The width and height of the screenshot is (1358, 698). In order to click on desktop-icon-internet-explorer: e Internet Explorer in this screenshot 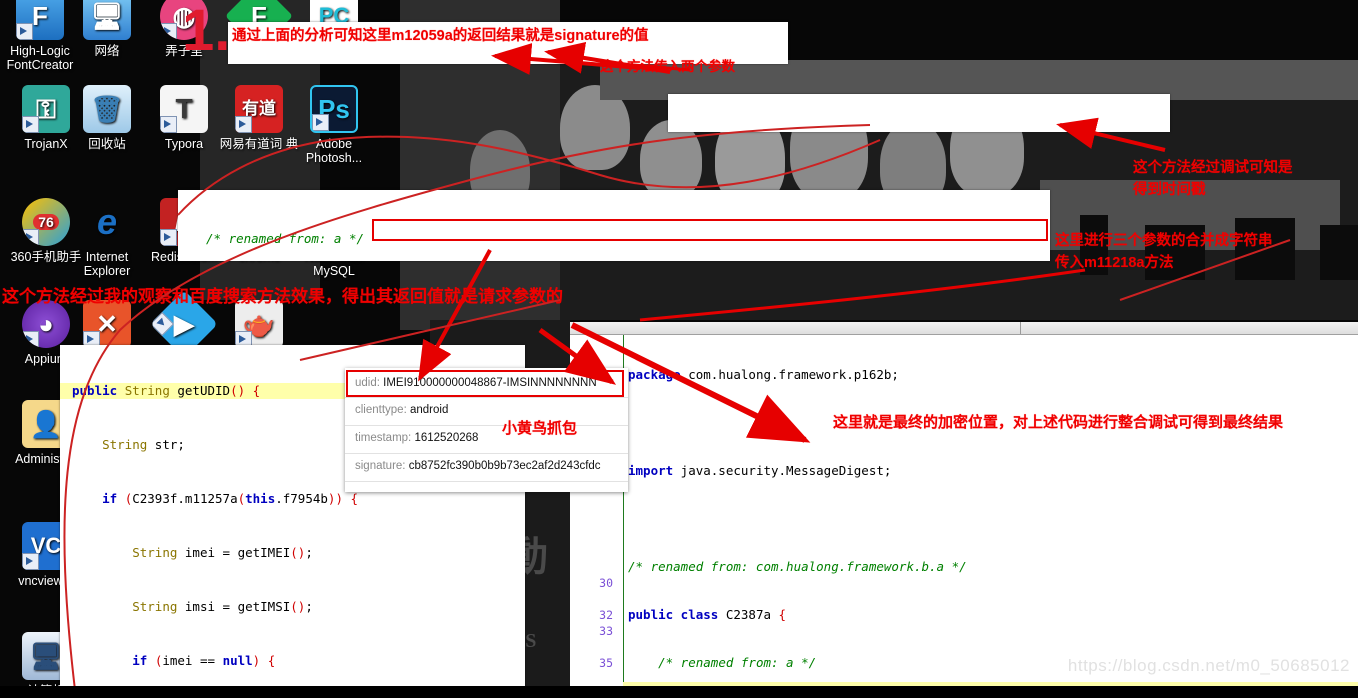, I will do `click(107, 238)`.